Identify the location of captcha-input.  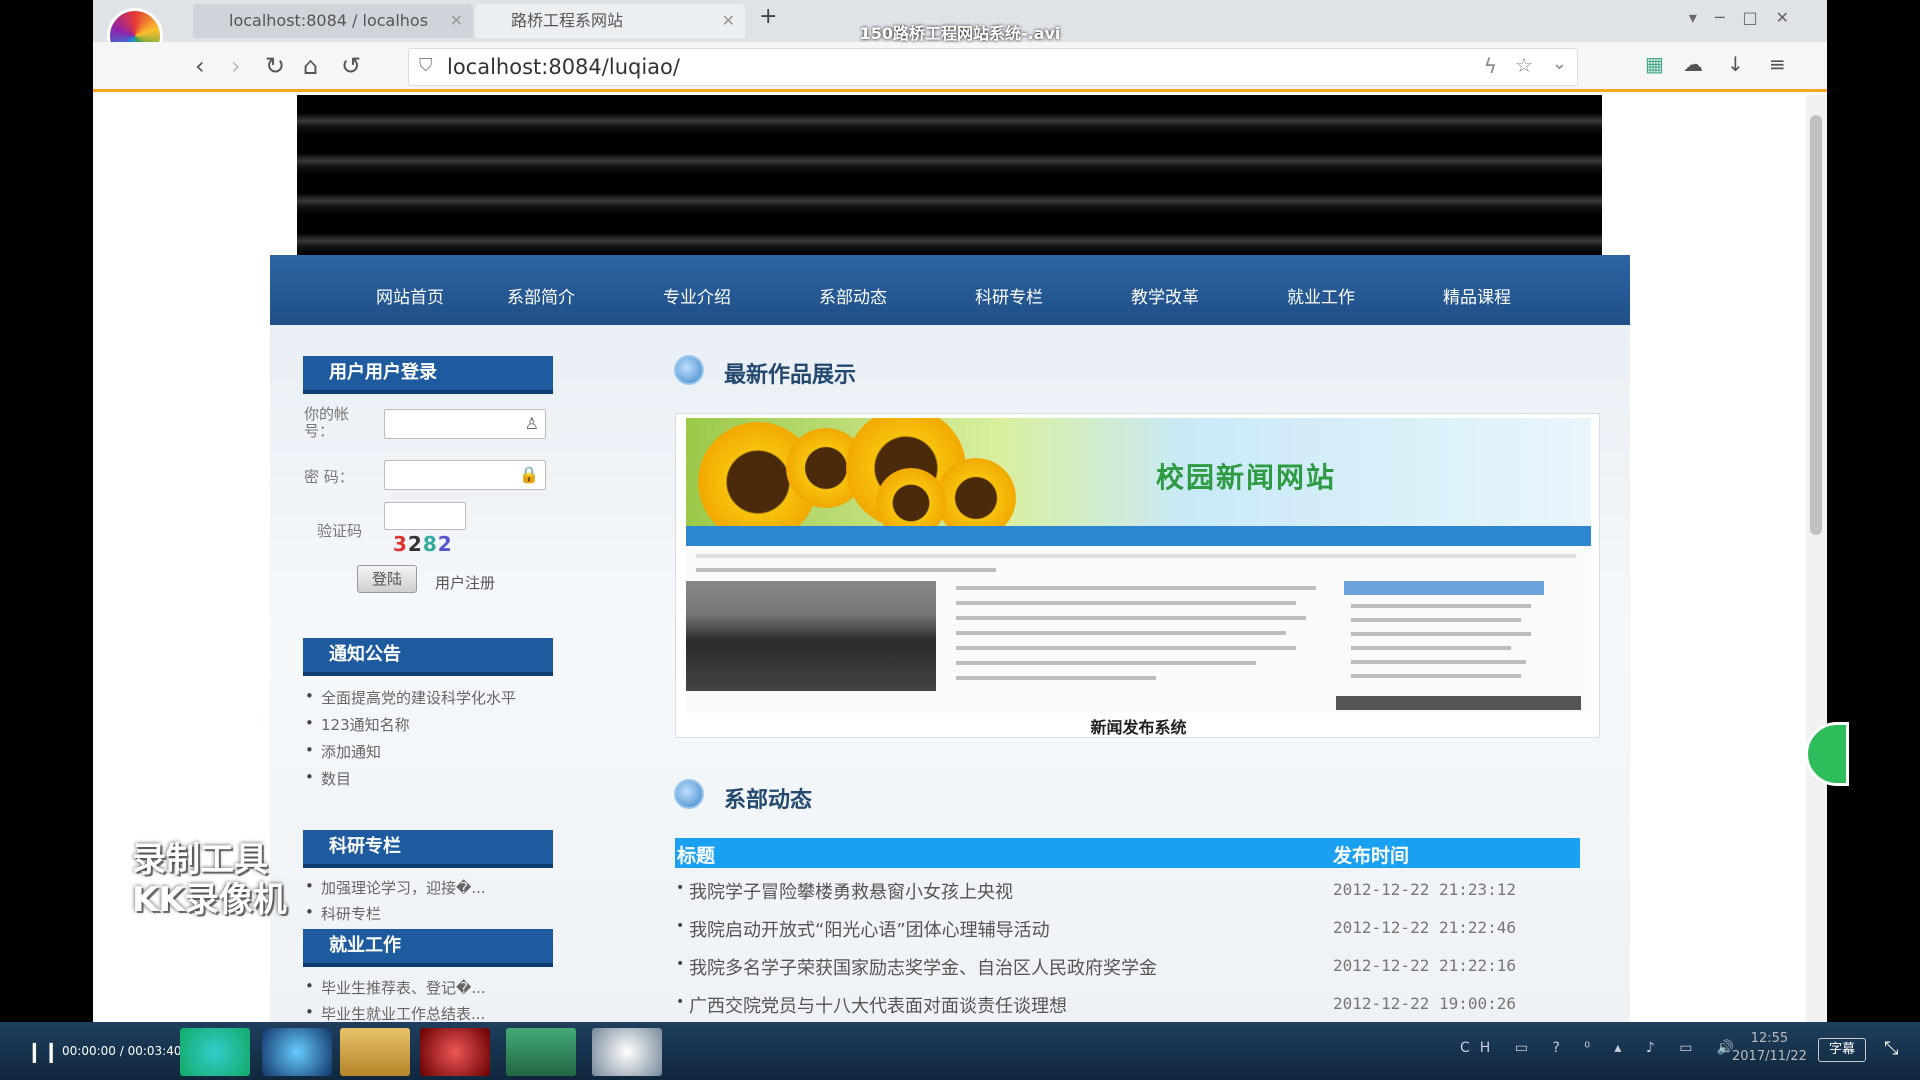
(425, 516).